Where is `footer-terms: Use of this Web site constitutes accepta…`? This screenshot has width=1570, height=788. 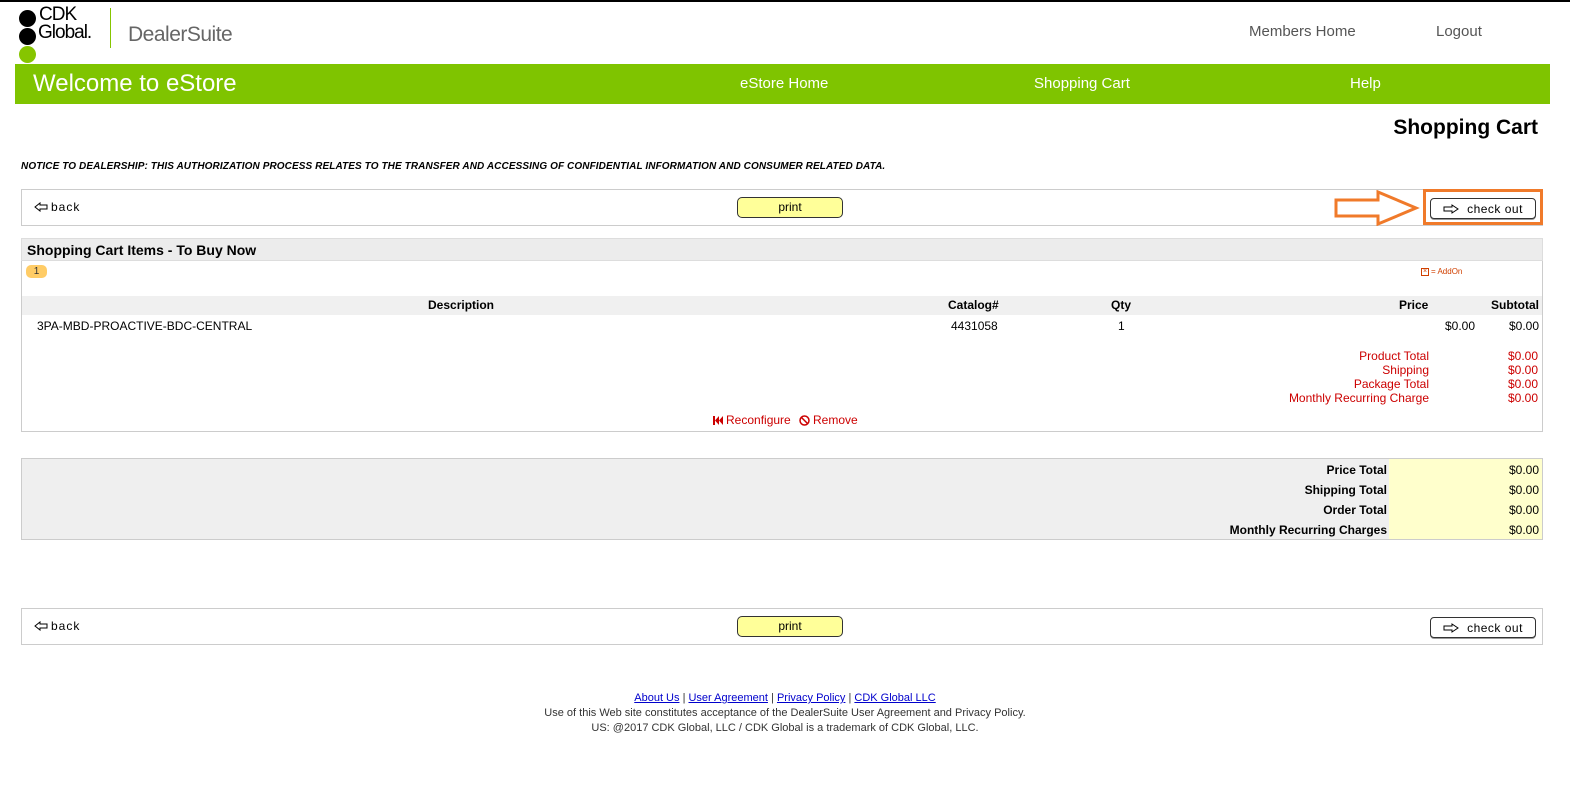
footer-terms: Use of this Web site constitutes accepta… is located at coordinates (785, 713).